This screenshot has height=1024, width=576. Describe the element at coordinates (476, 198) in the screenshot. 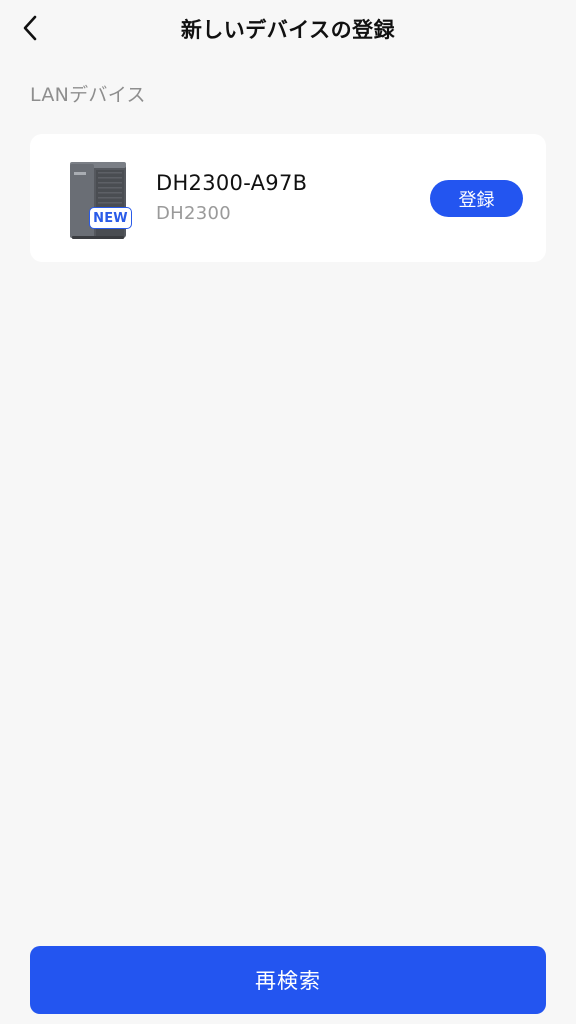

I see `register-button: 登録` at that location.